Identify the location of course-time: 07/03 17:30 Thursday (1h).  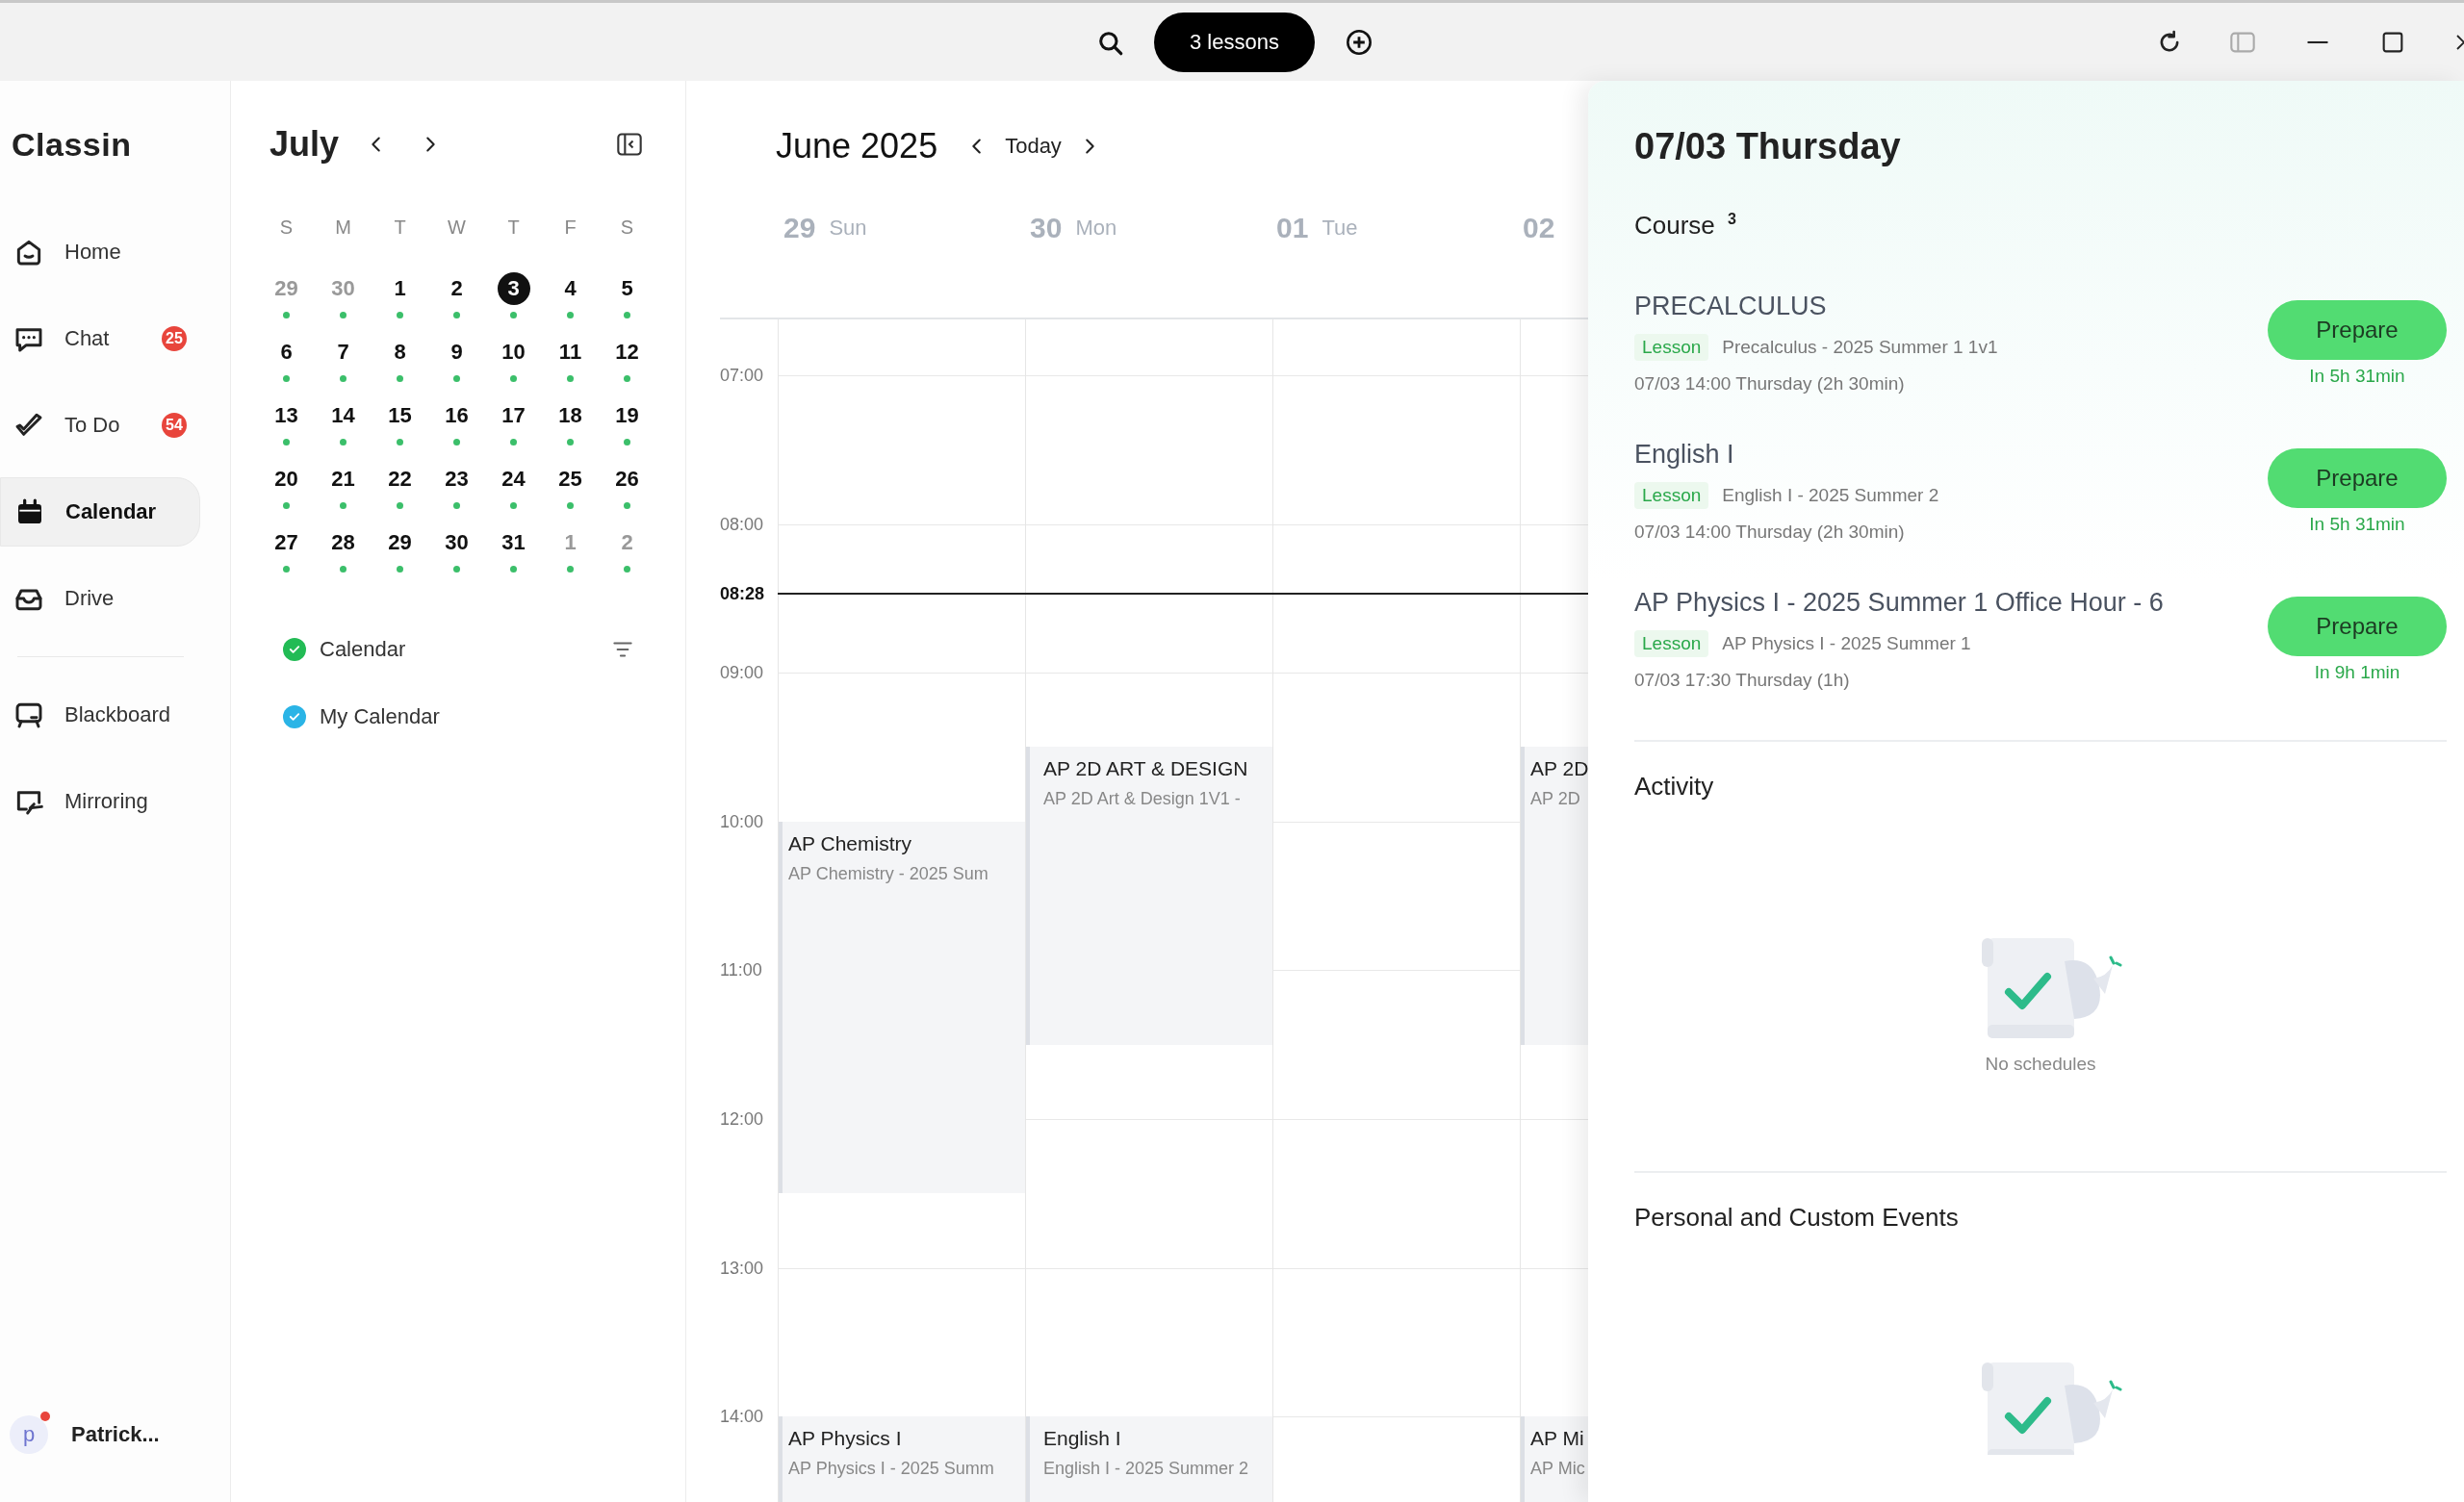
(1742, 680).